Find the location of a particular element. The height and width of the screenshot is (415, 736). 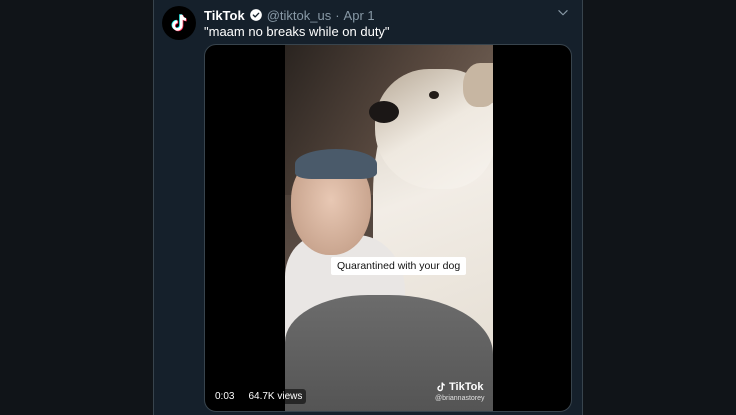

watermark-username: @briannastorey is located at coordinates (460, 398).